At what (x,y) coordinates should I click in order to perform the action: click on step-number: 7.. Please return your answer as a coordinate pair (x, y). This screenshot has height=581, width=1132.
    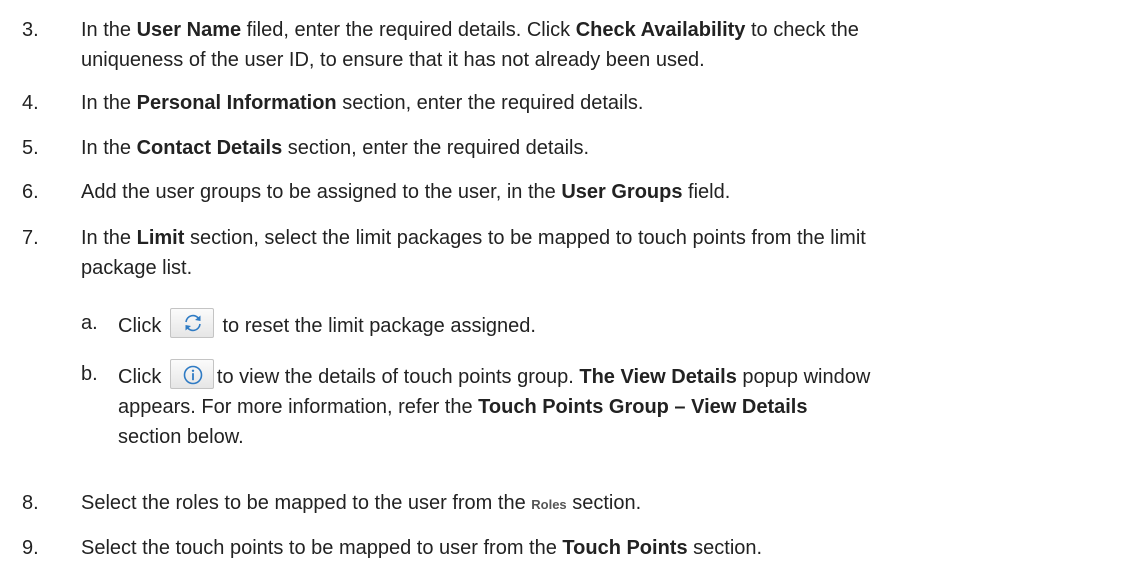
    Looking at the image, I should click on (30, 238).